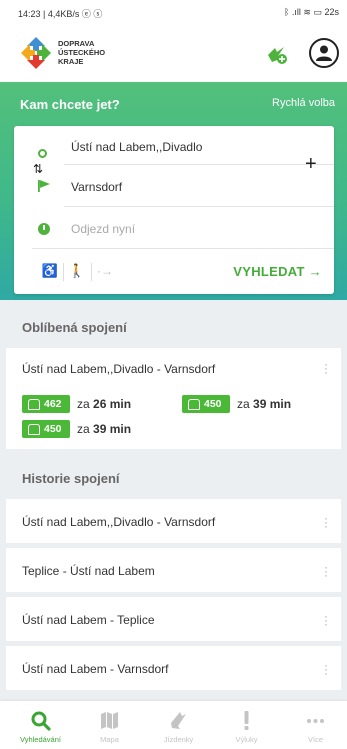 This screenshot has width=347, height=749. What do you see at coordinates (311, 164) in the screenshot?
I see `add-via-button: +` at bounding box center [311, 164].